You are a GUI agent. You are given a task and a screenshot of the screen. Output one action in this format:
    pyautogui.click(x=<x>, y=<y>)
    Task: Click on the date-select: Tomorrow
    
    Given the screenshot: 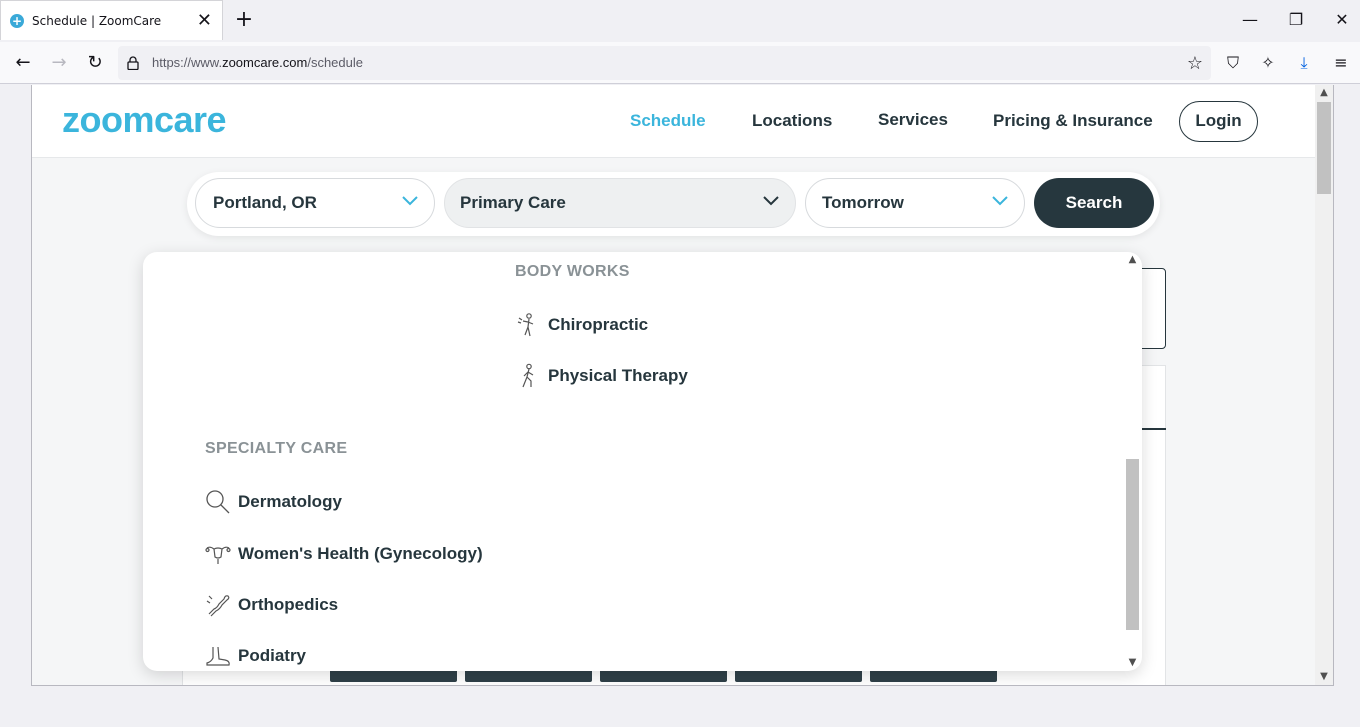 What is the action you would take?
    pyautogui.click(x=915, y=203)
    